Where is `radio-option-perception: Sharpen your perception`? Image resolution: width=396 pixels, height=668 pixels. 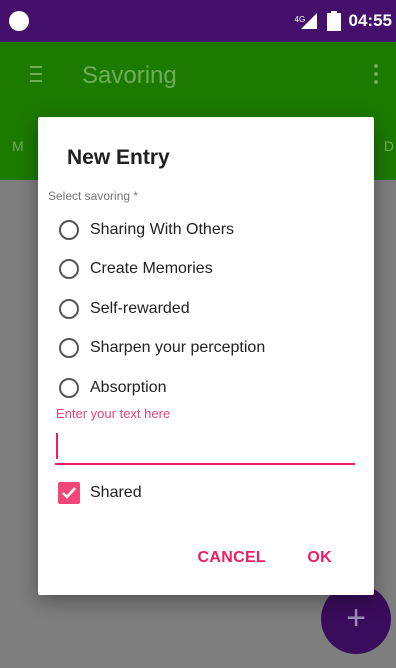 radio-option-perception: Sharpen your perception is located at coordinates (162, 349).